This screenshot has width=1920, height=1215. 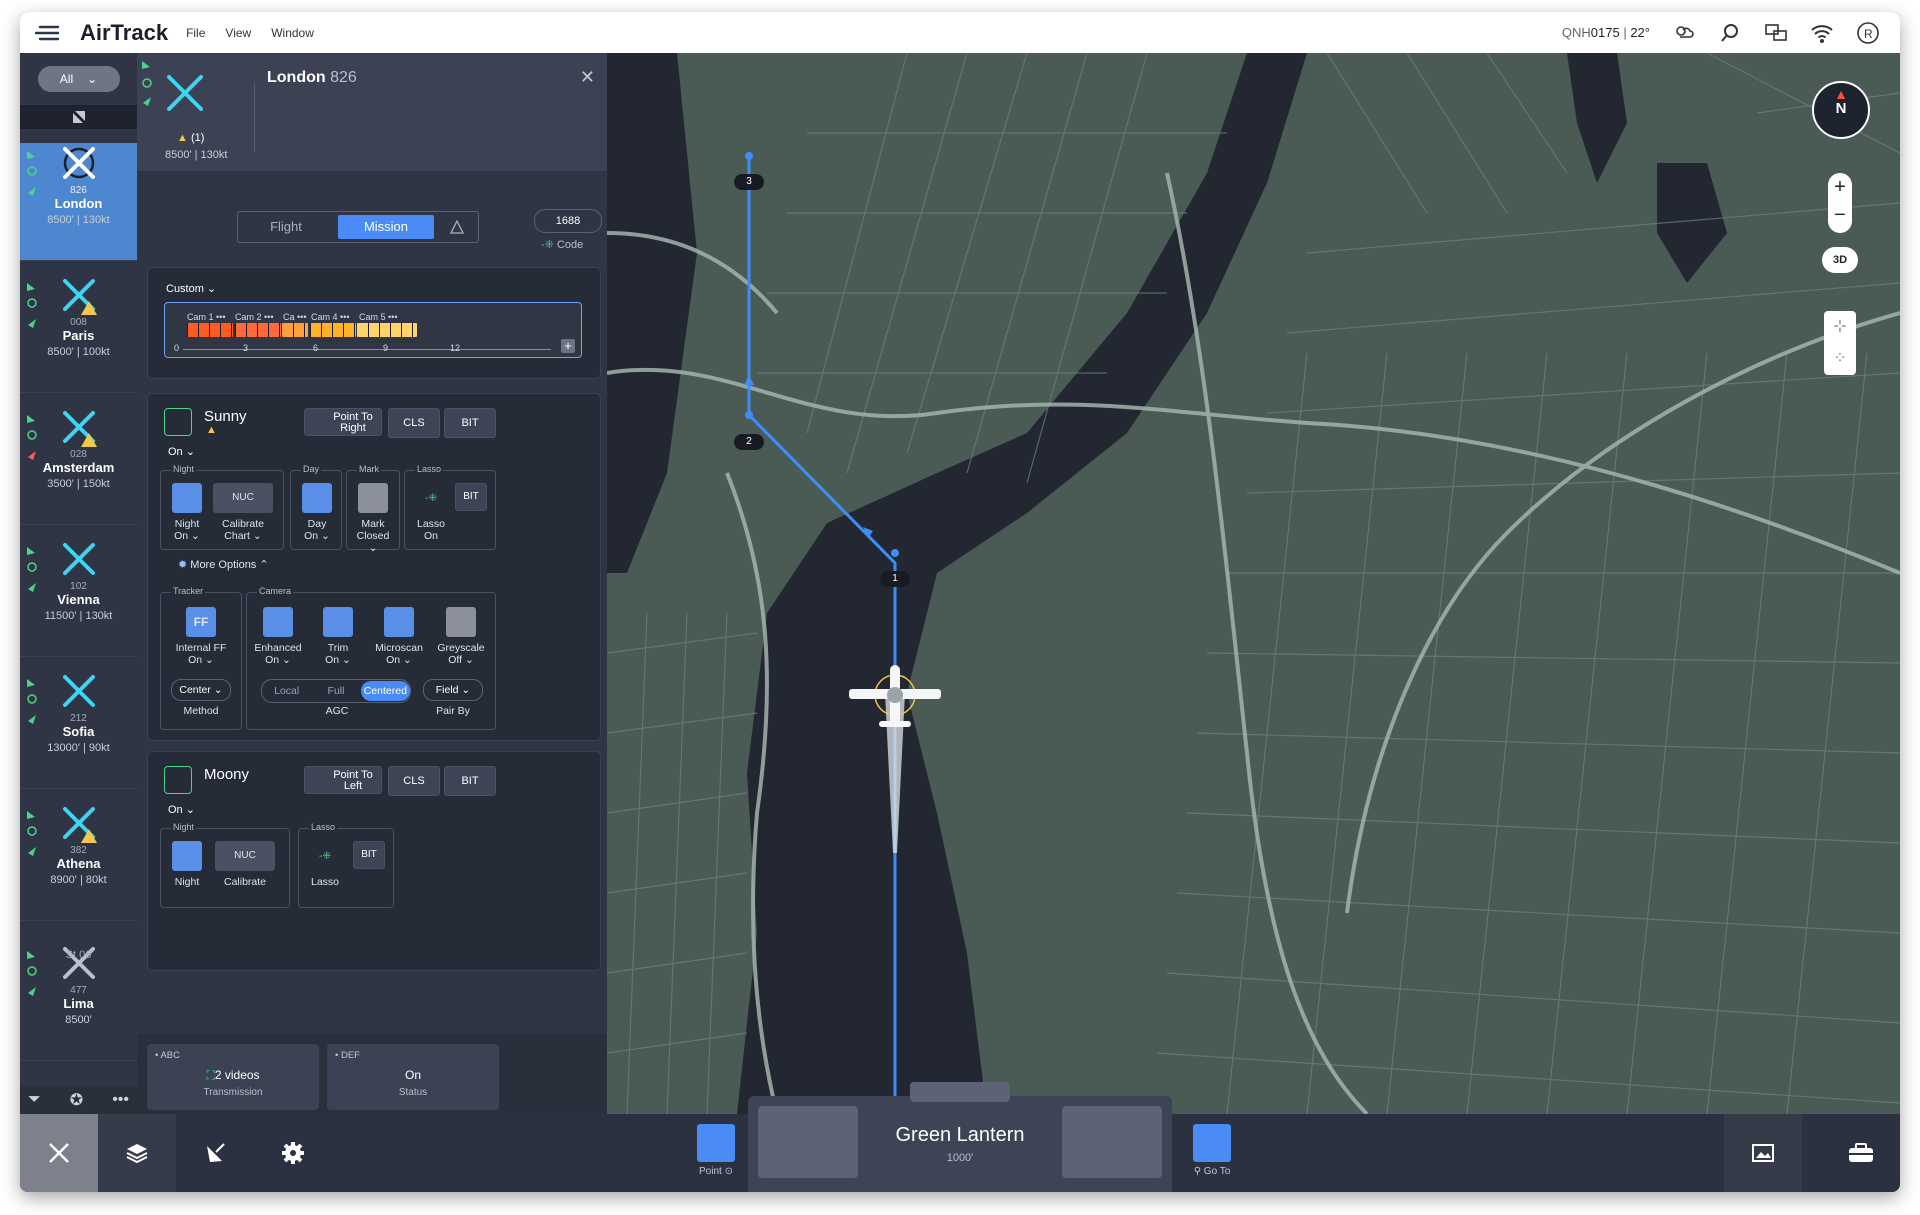 What do you see at coordinates (191, 288) in the screenshot?
I see `preset-dropdown: Custom ⌄` at bounding box center [191, 288].